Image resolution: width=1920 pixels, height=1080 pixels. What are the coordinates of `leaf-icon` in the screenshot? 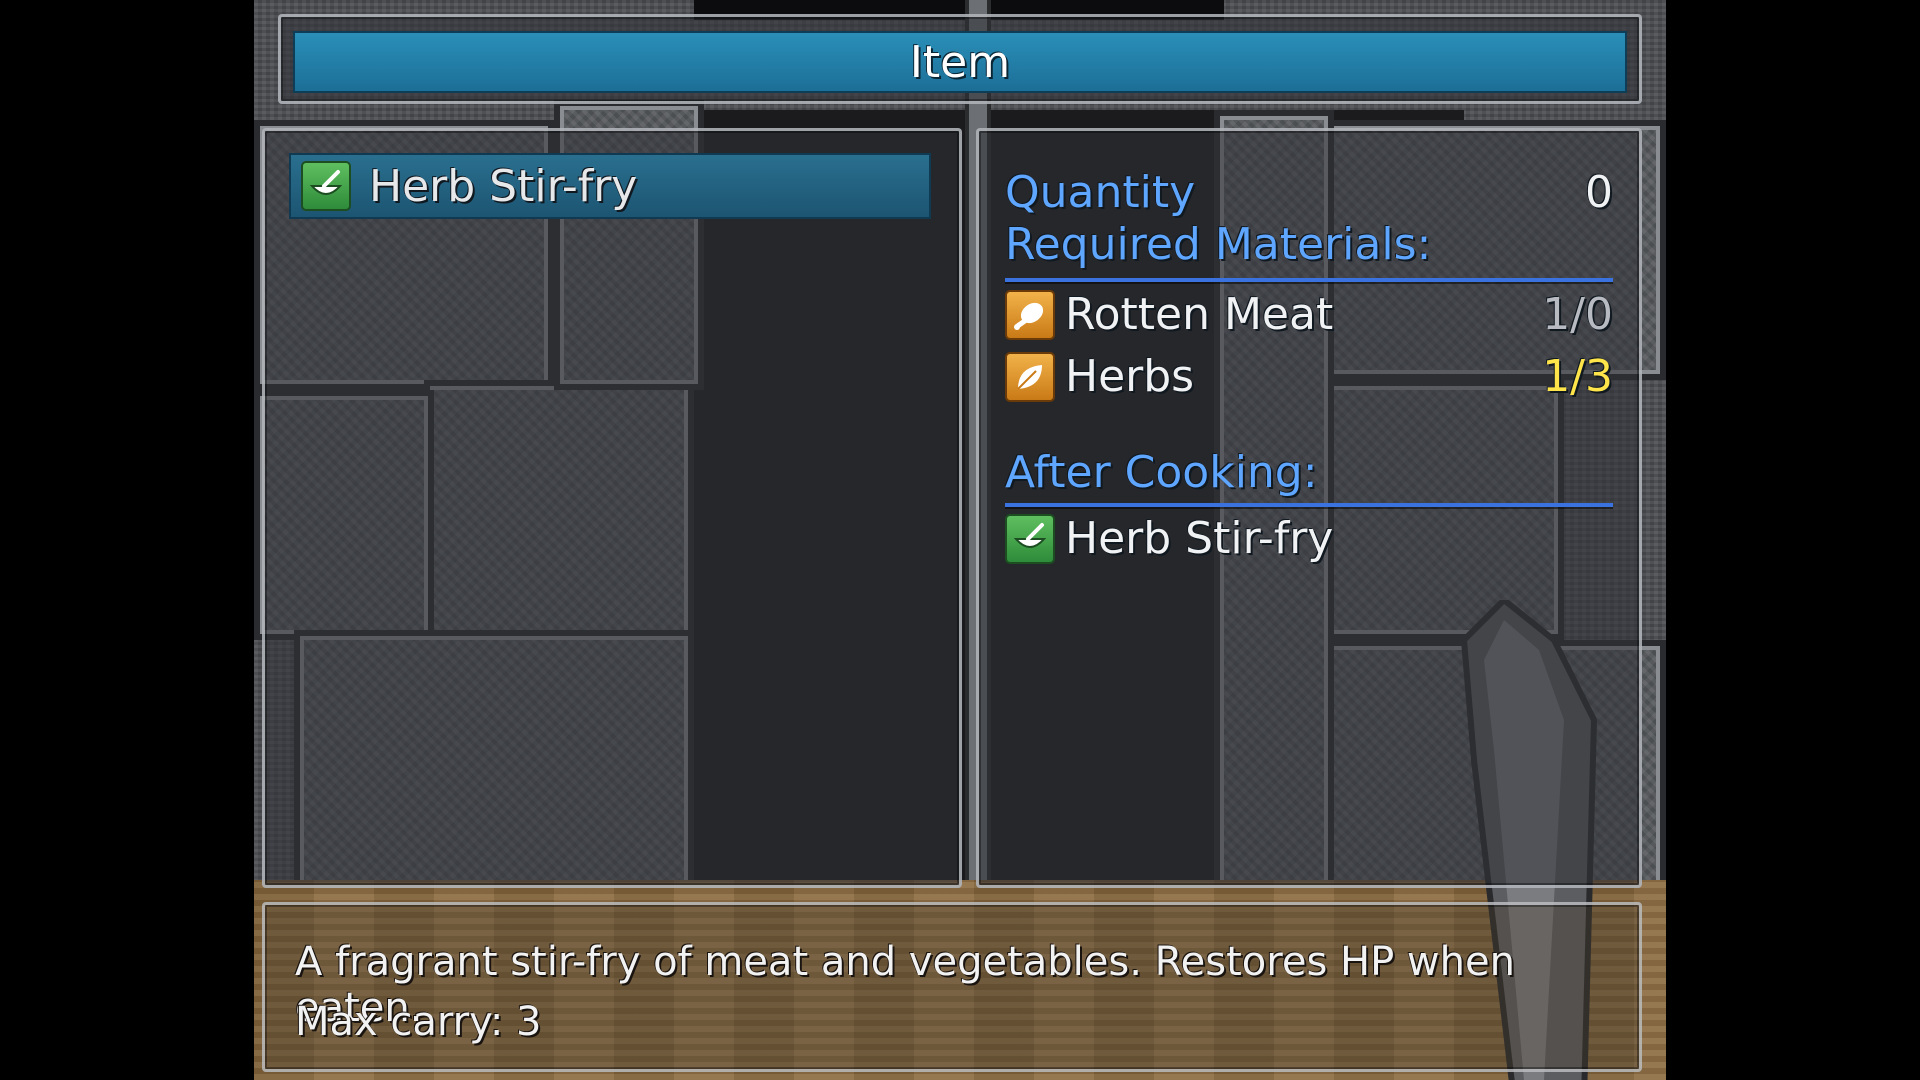 It's located at (1030, 376).